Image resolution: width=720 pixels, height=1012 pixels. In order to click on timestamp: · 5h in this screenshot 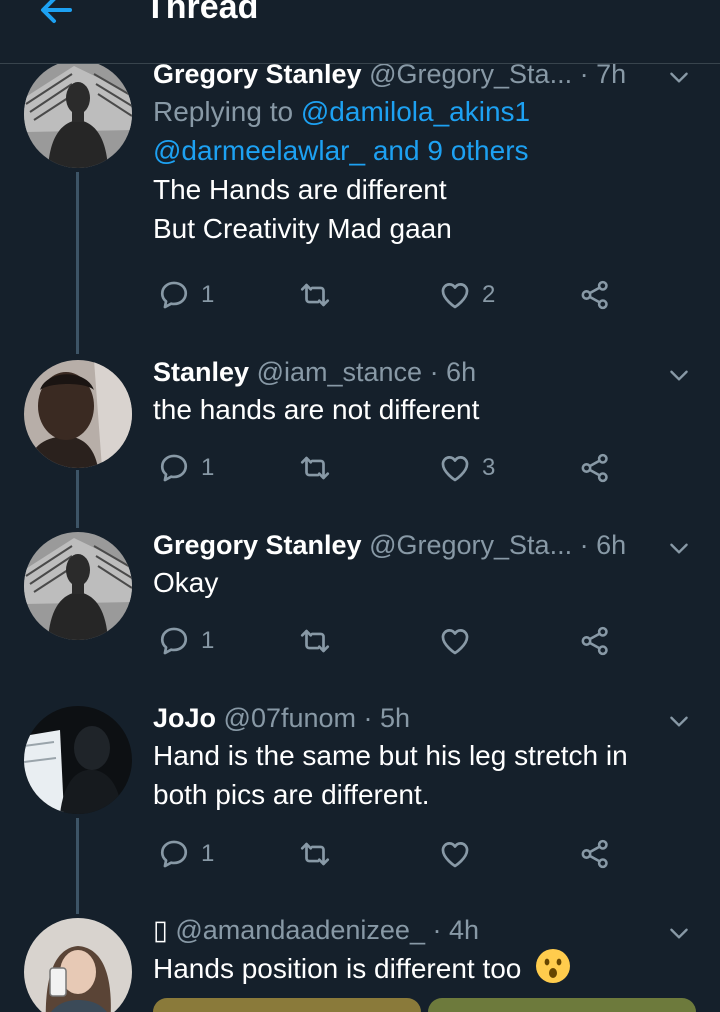, I will do `click(387, 718)`.